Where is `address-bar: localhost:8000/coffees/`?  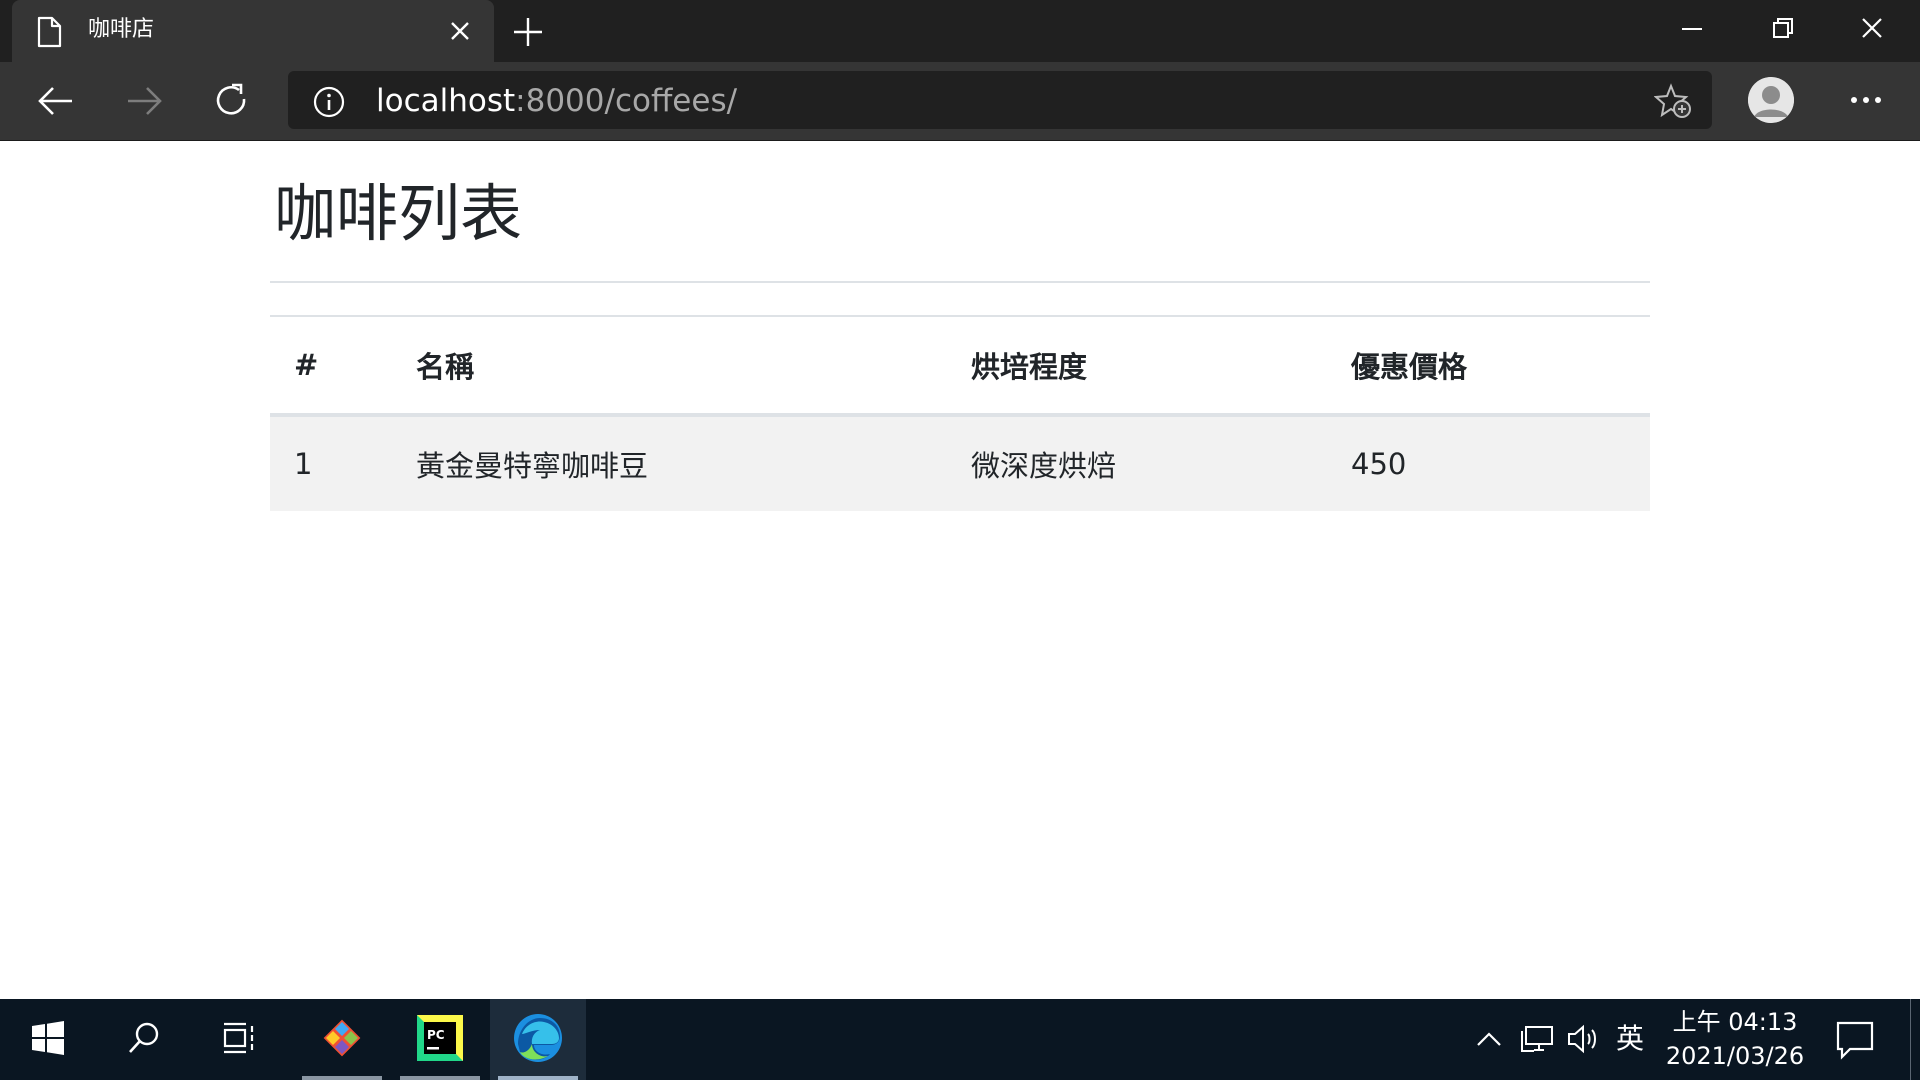 address-bar: localhost:8000/coffees/ is located at coordinates (1000, 100).